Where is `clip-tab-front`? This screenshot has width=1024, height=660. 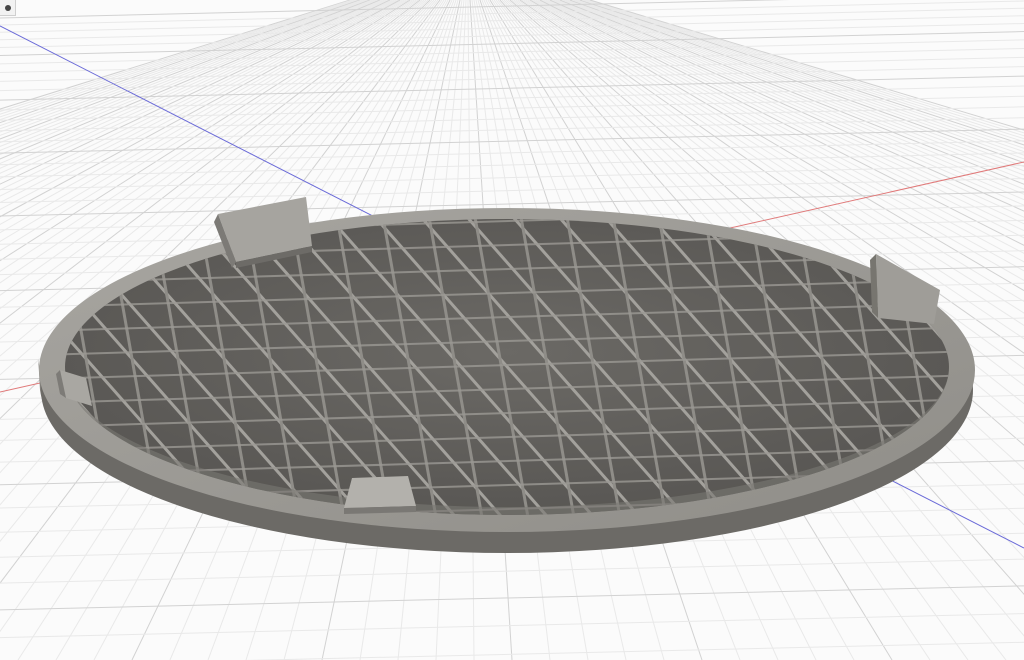
clip-tab-front is located at coordinates (380, 495).